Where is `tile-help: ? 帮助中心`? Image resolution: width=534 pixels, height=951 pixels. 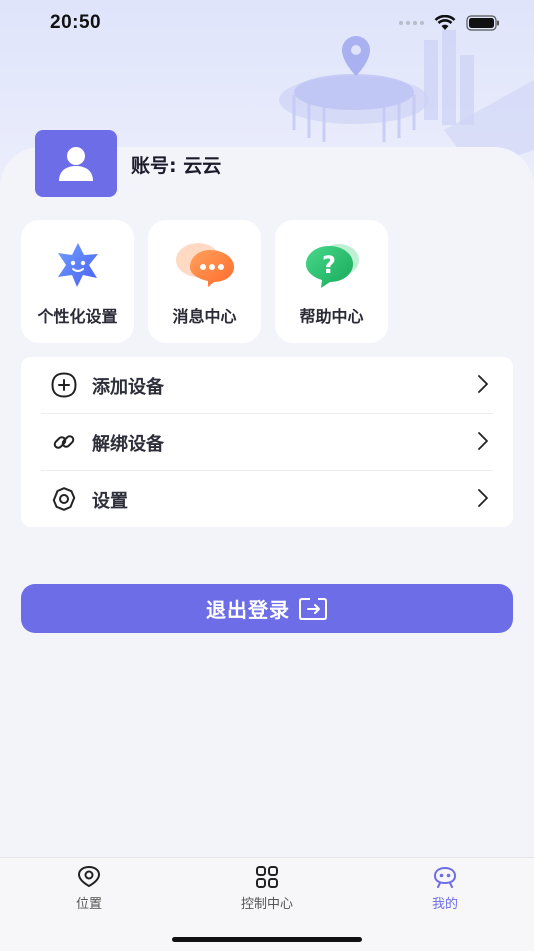 tile-help: ? 帮助中心 is located at coordinates (331, 281).